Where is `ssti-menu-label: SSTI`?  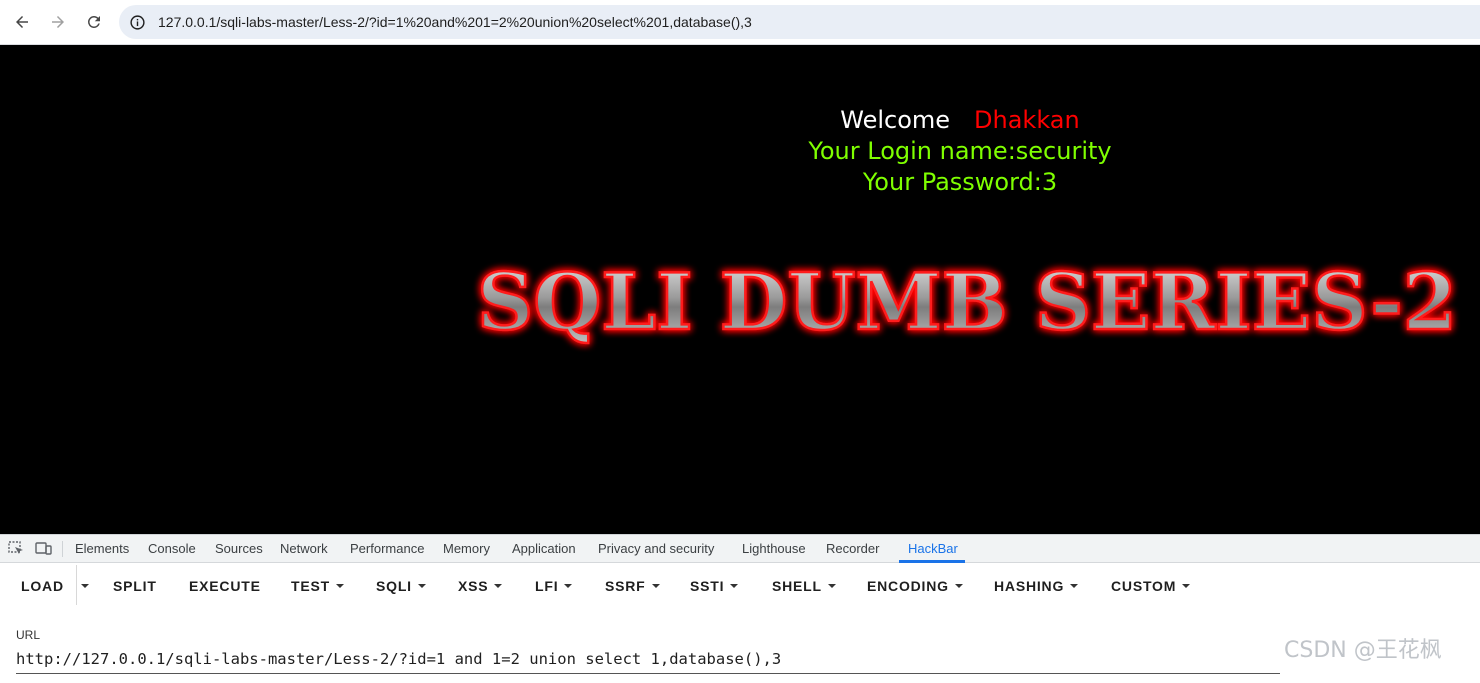 ssti-menu-label: SSTI is located at coordinates (707, 586).